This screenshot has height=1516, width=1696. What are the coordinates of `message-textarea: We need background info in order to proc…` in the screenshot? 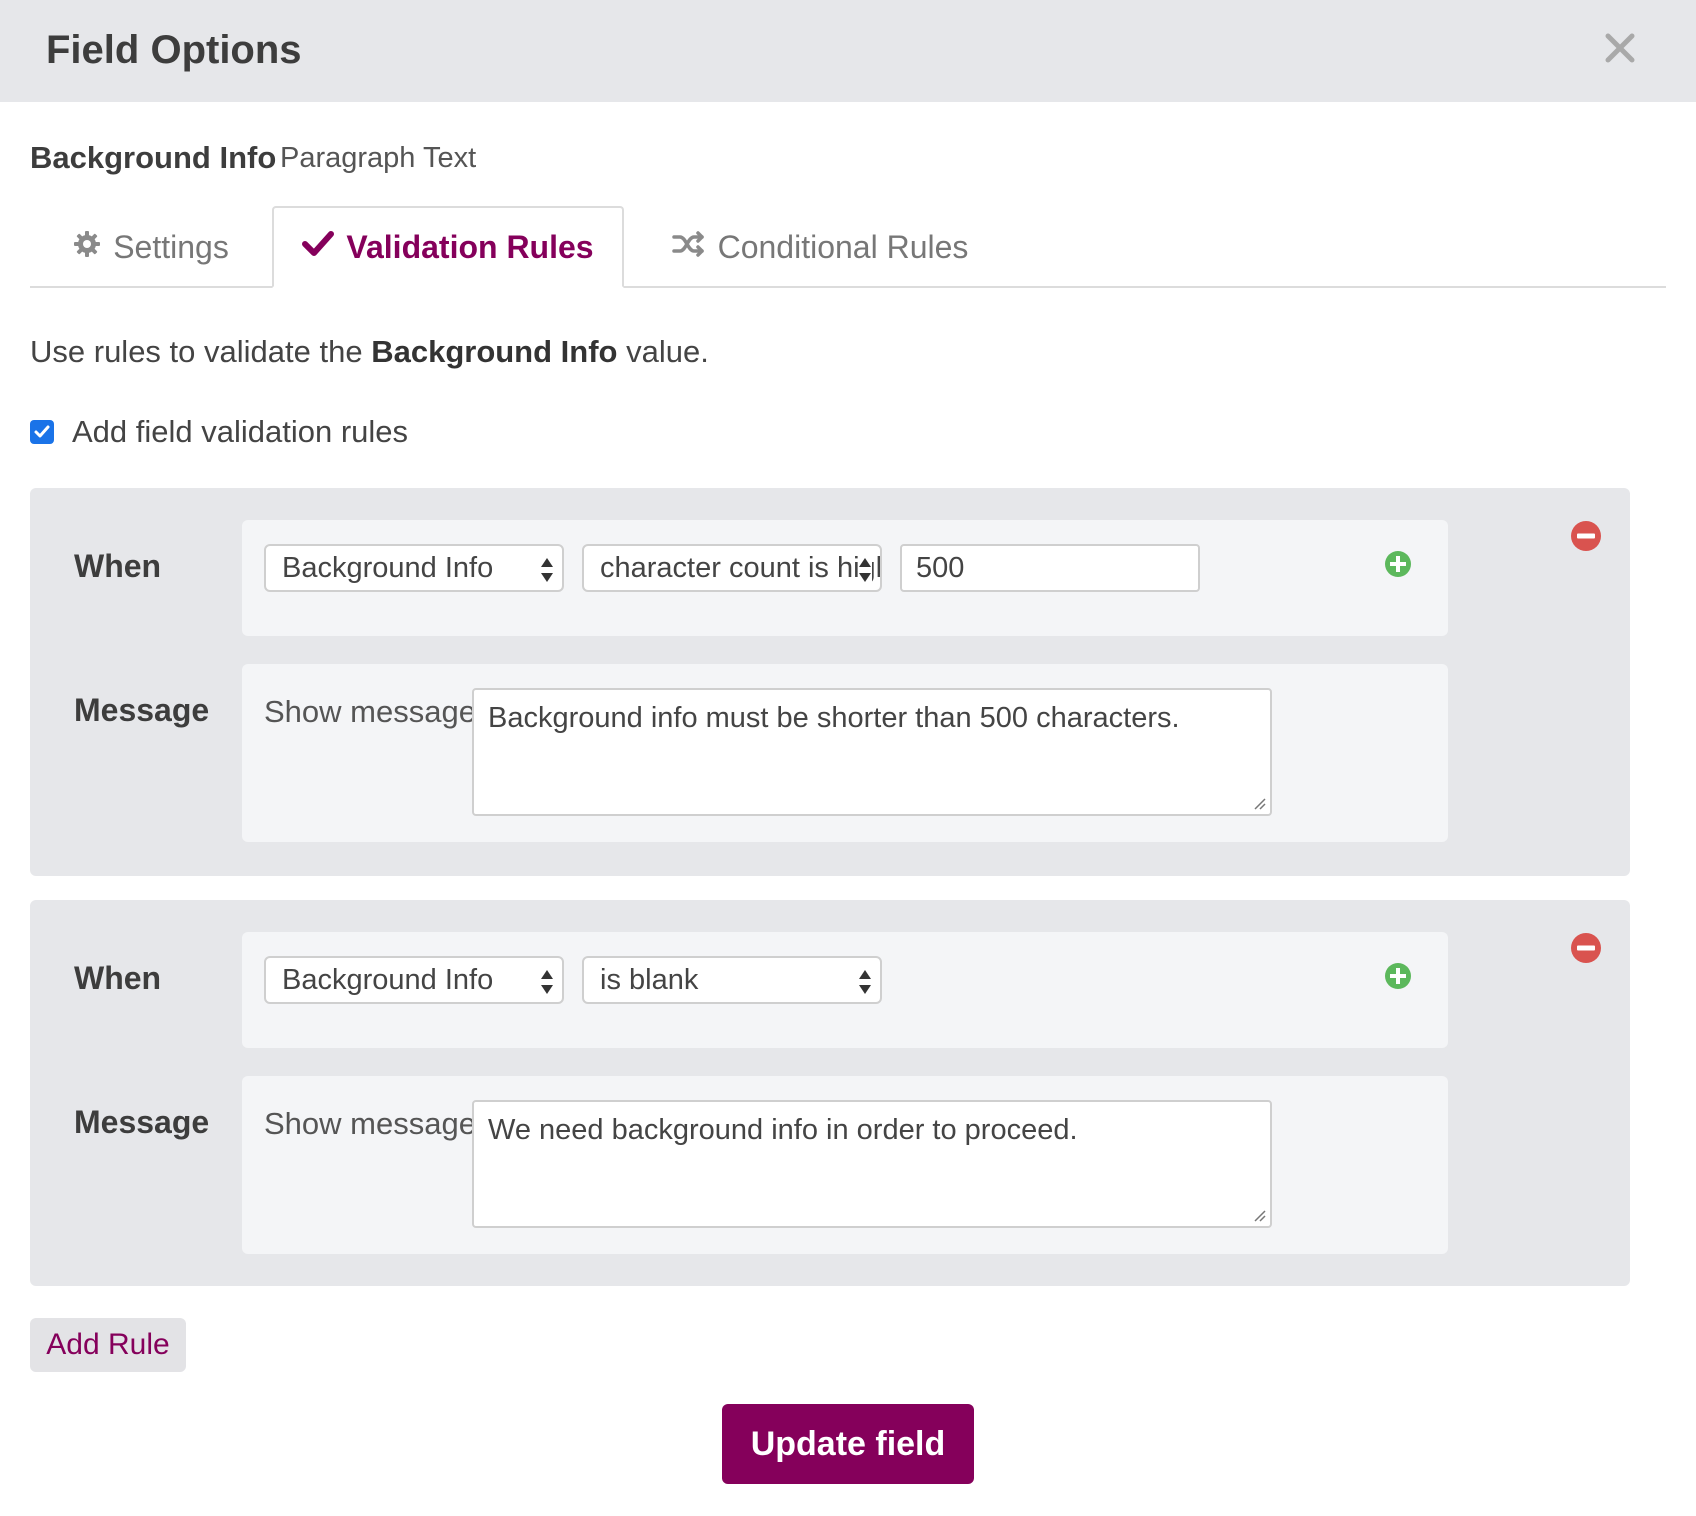 It's located at (872, 1164).